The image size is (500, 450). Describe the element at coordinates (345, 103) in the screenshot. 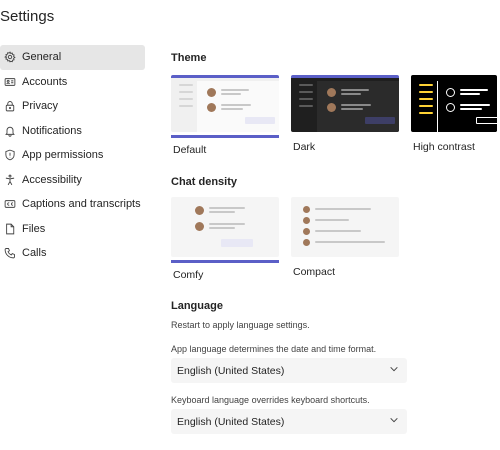

I see `theme-preview-dark` at that location.